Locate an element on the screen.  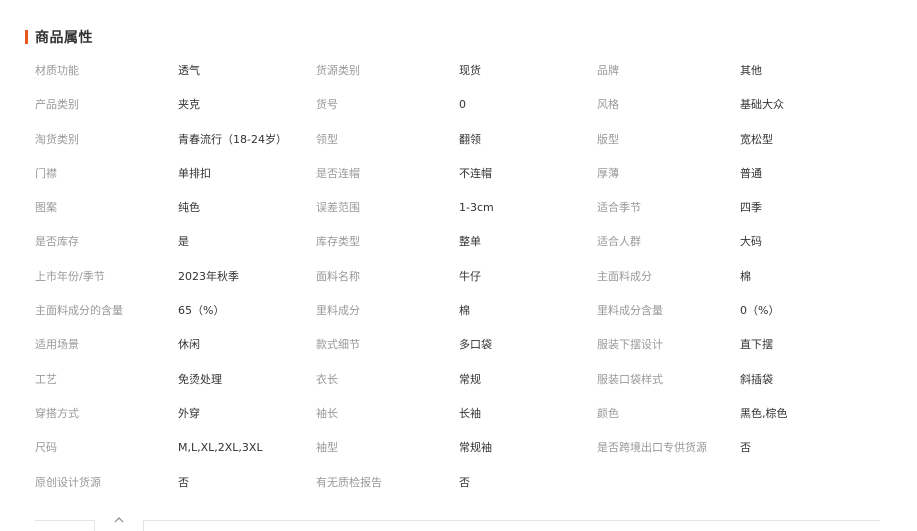
attribute-value: 现货 is located at coordinates (470, 70).